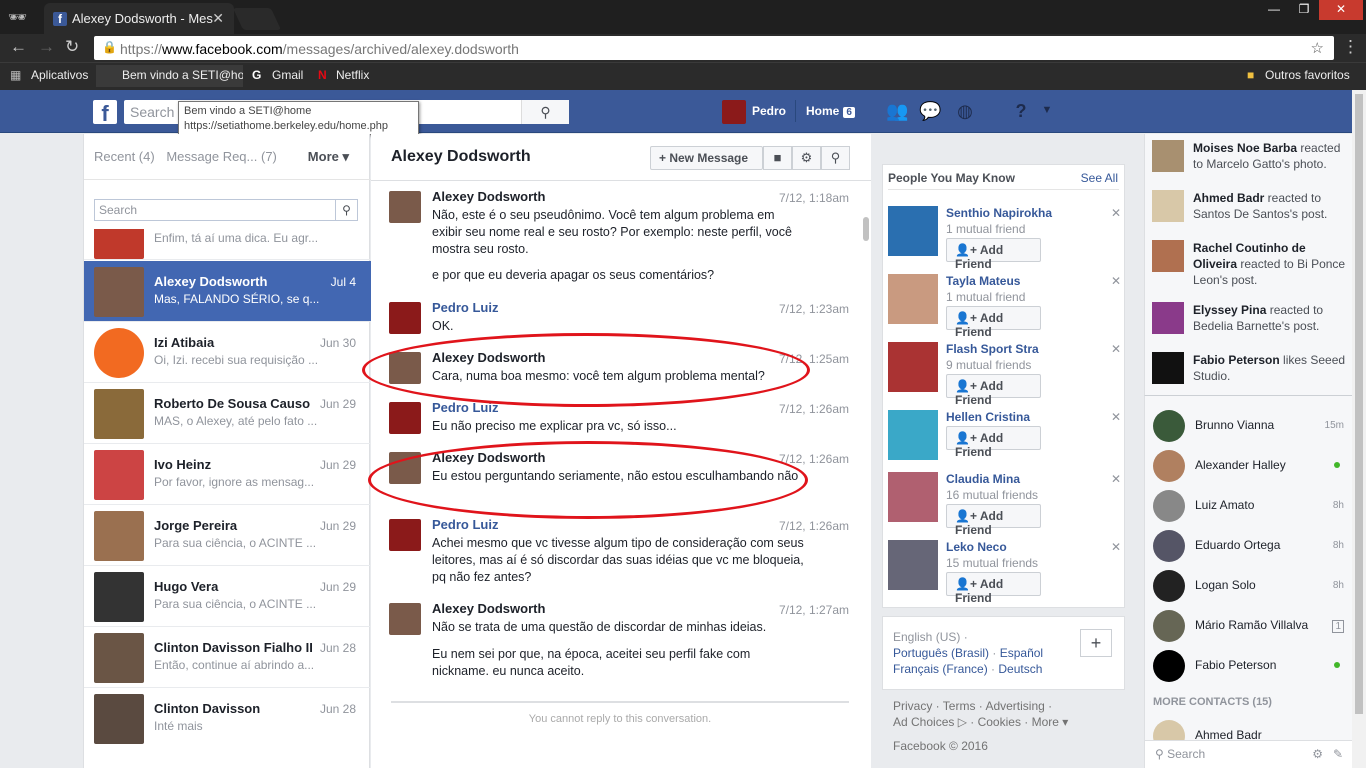  I want to click on person-mutual: 9 mutual friends, so click(988, 365).